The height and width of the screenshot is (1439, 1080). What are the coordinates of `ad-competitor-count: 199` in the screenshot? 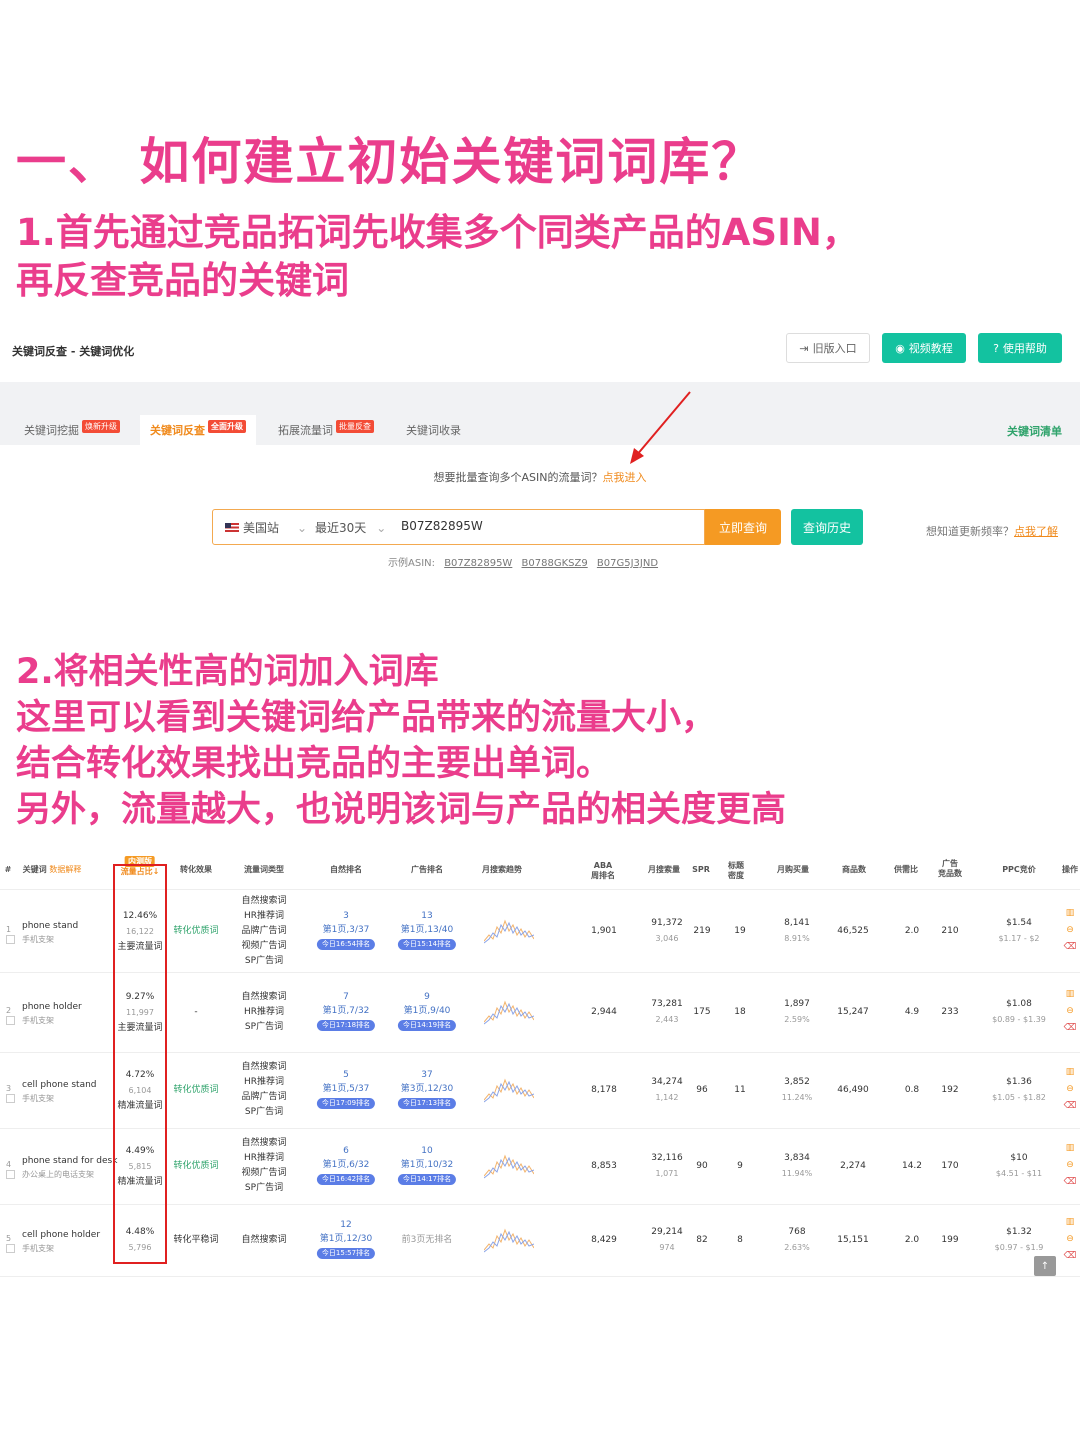 It's located at (950, 1240).